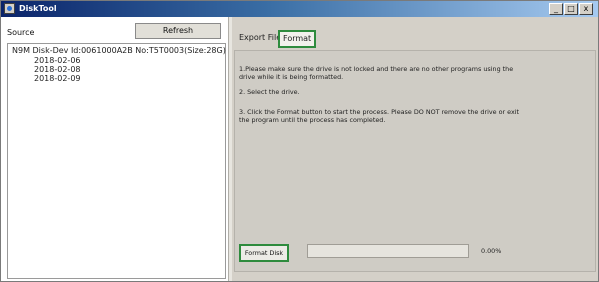 The height and width of the screenshot is (282, 599). Describe the element at coordinates (260, 38) in the screenshot. I see `tab-export-file: Export File` at that location.